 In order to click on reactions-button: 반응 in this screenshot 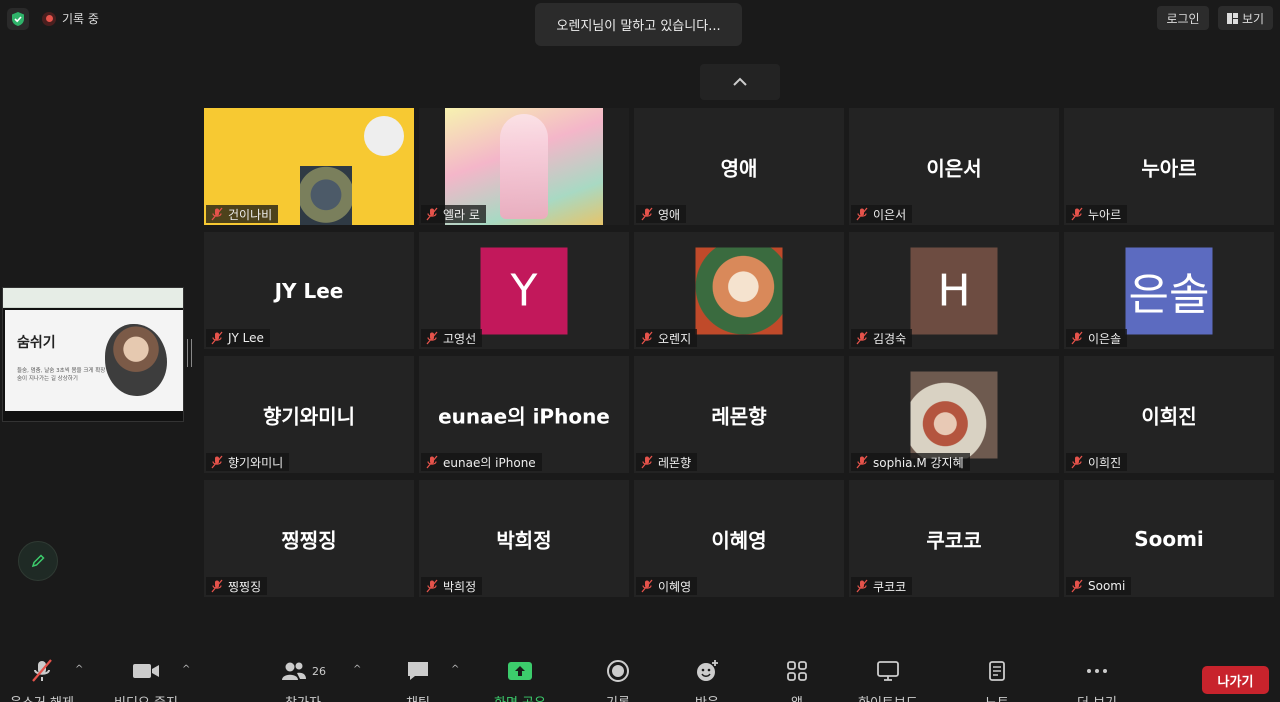, I will do `click(707, 680)`.